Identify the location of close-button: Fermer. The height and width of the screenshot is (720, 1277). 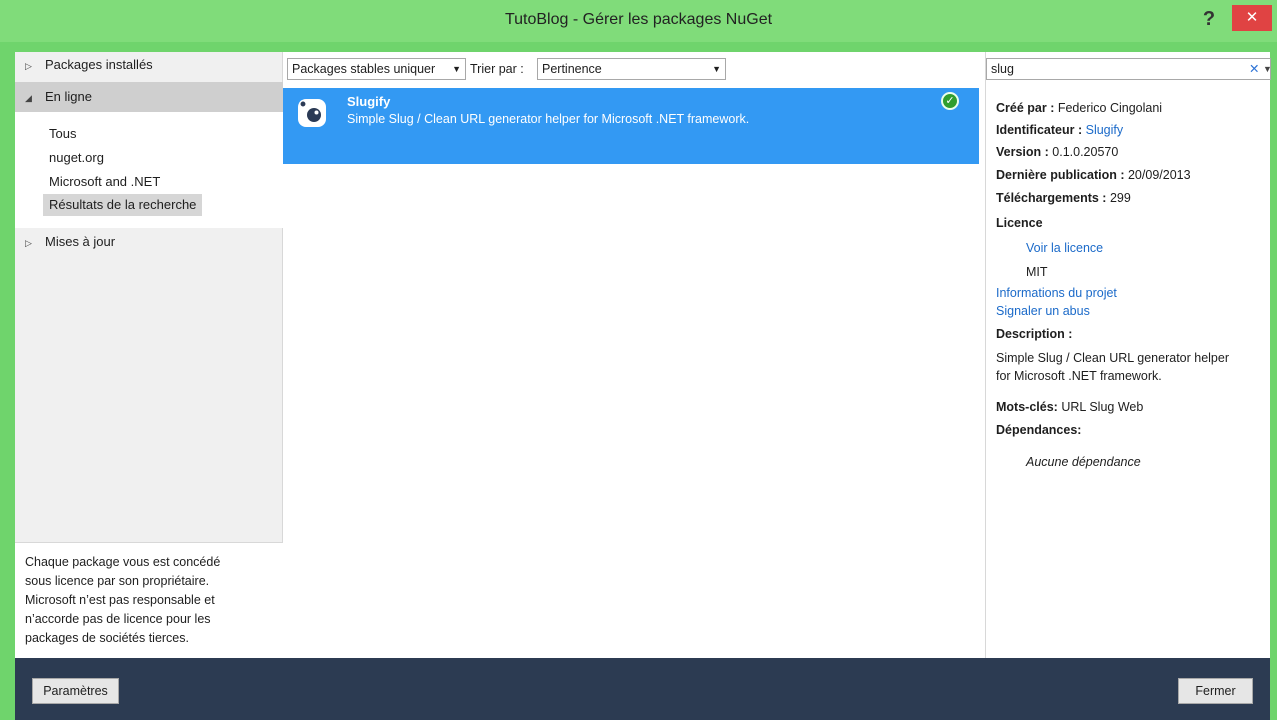
(1215, 691).